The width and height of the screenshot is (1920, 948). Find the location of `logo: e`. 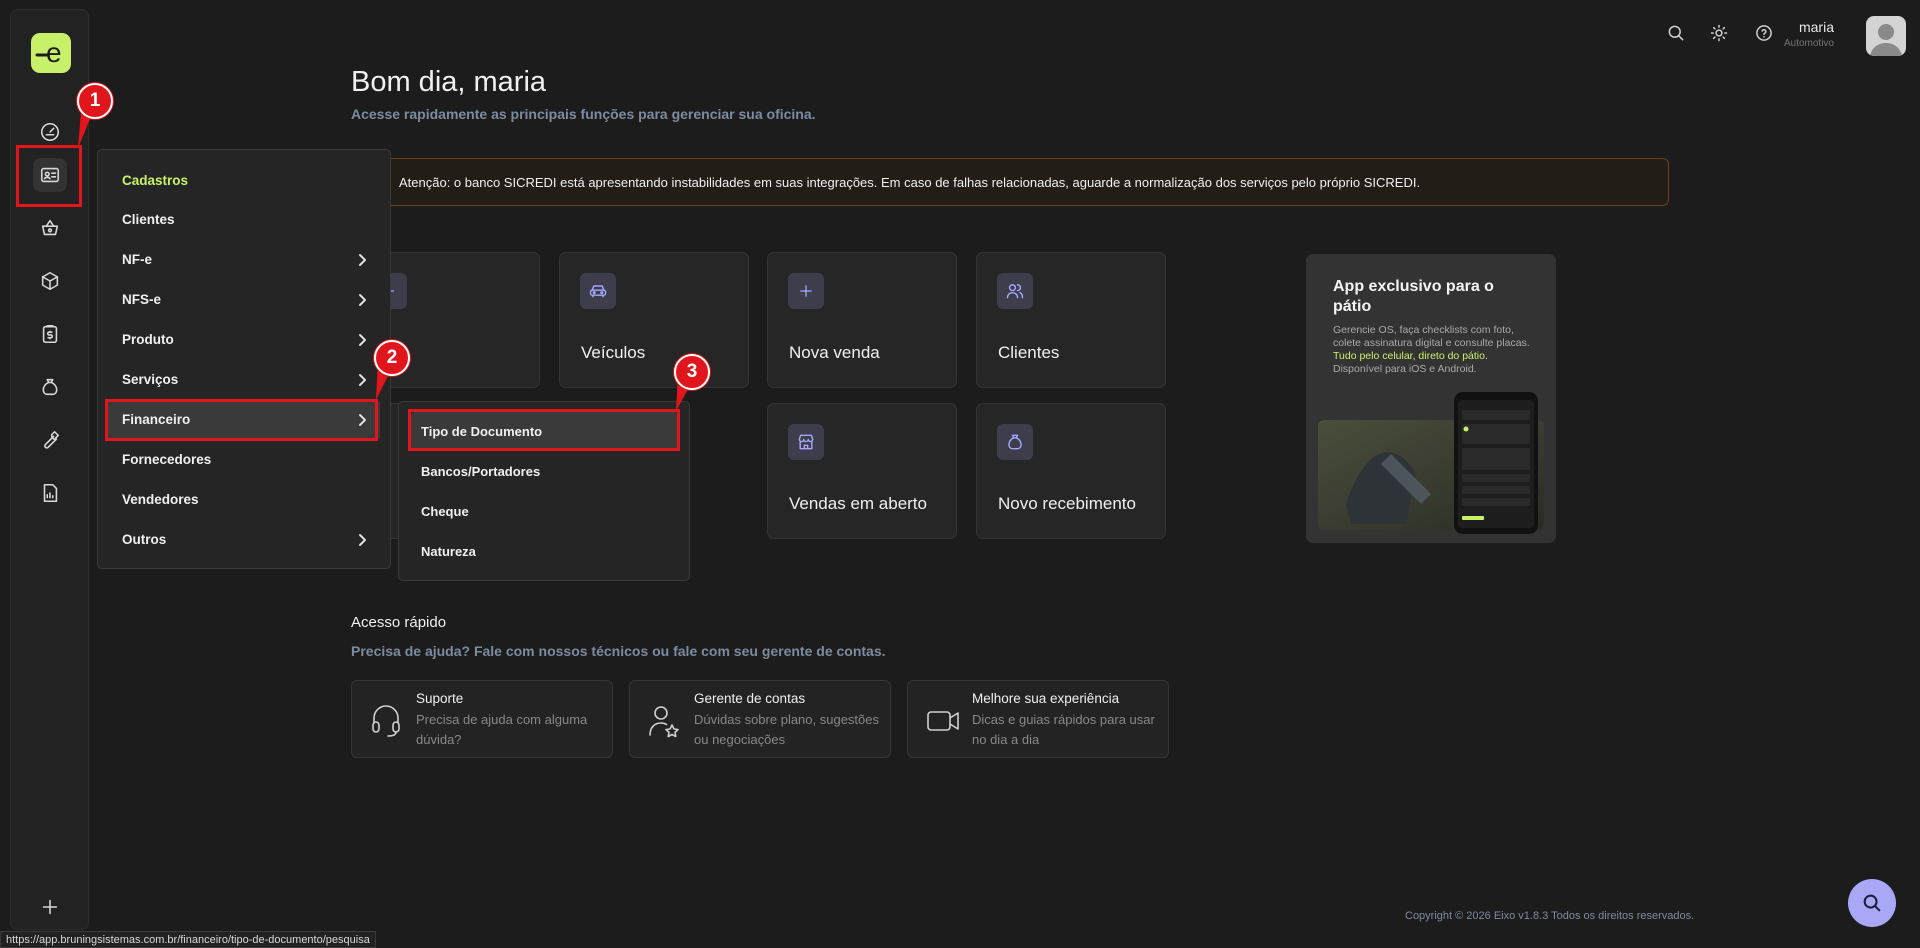

logo: e is located at coordinates (51, 53).